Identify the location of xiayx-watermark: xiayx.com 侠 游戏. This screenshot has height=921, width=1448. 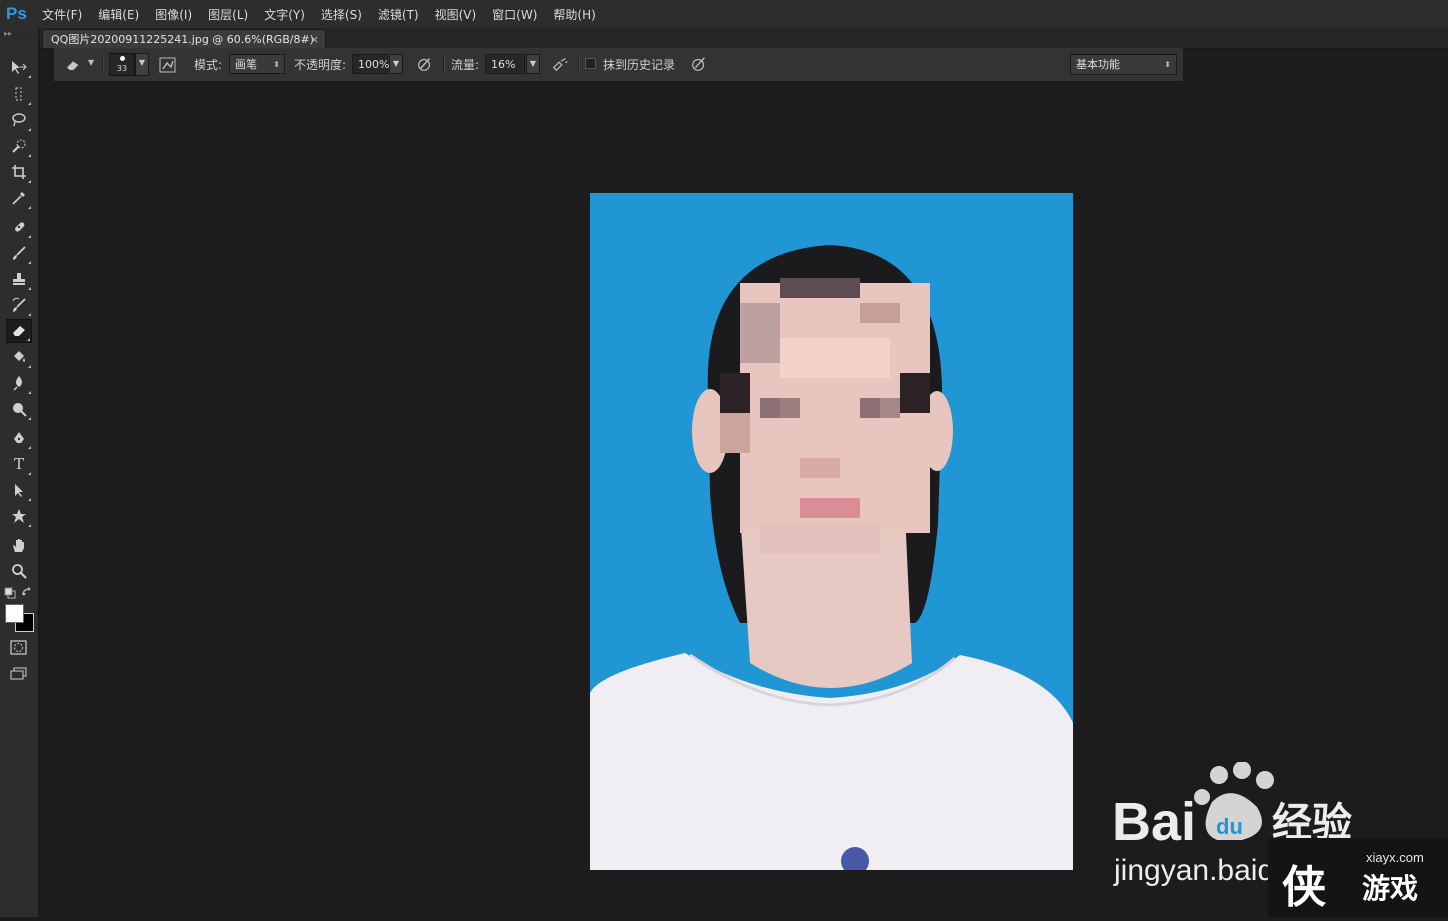
(1358, 877).